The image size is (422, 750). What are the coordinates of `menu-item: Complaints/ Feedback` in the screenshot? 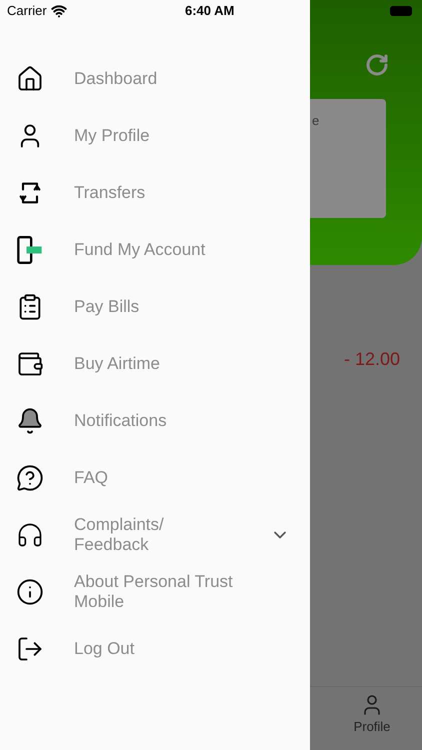 It's located at (155, 534).